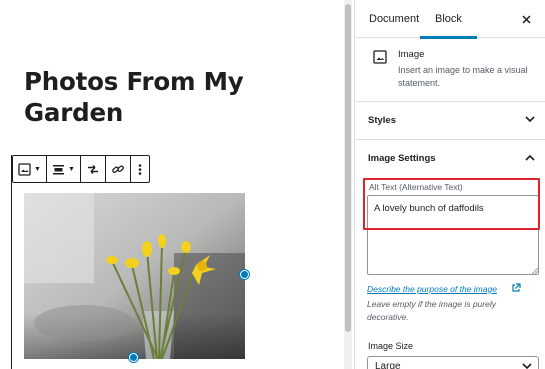  I want to click on block-toolbar: ▼ ▼, so click(81, 169).